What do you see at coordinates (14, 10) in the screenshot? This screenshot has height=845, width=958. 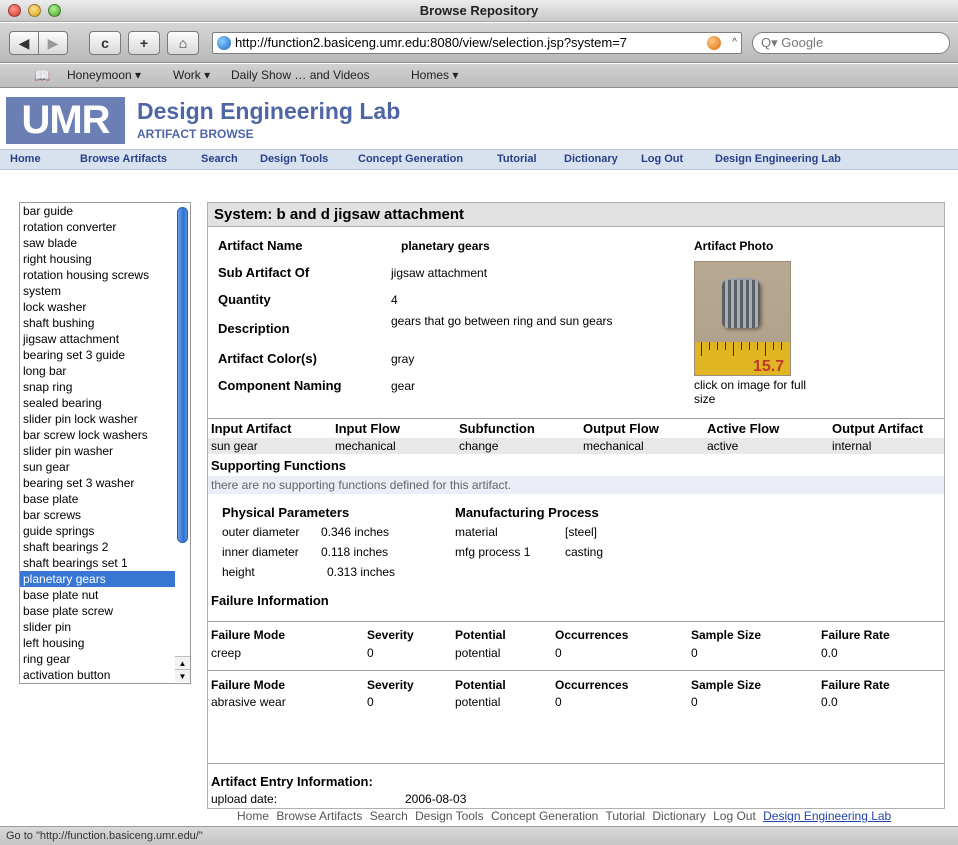 I see `close-window-button` at bounding box center [14, 10].